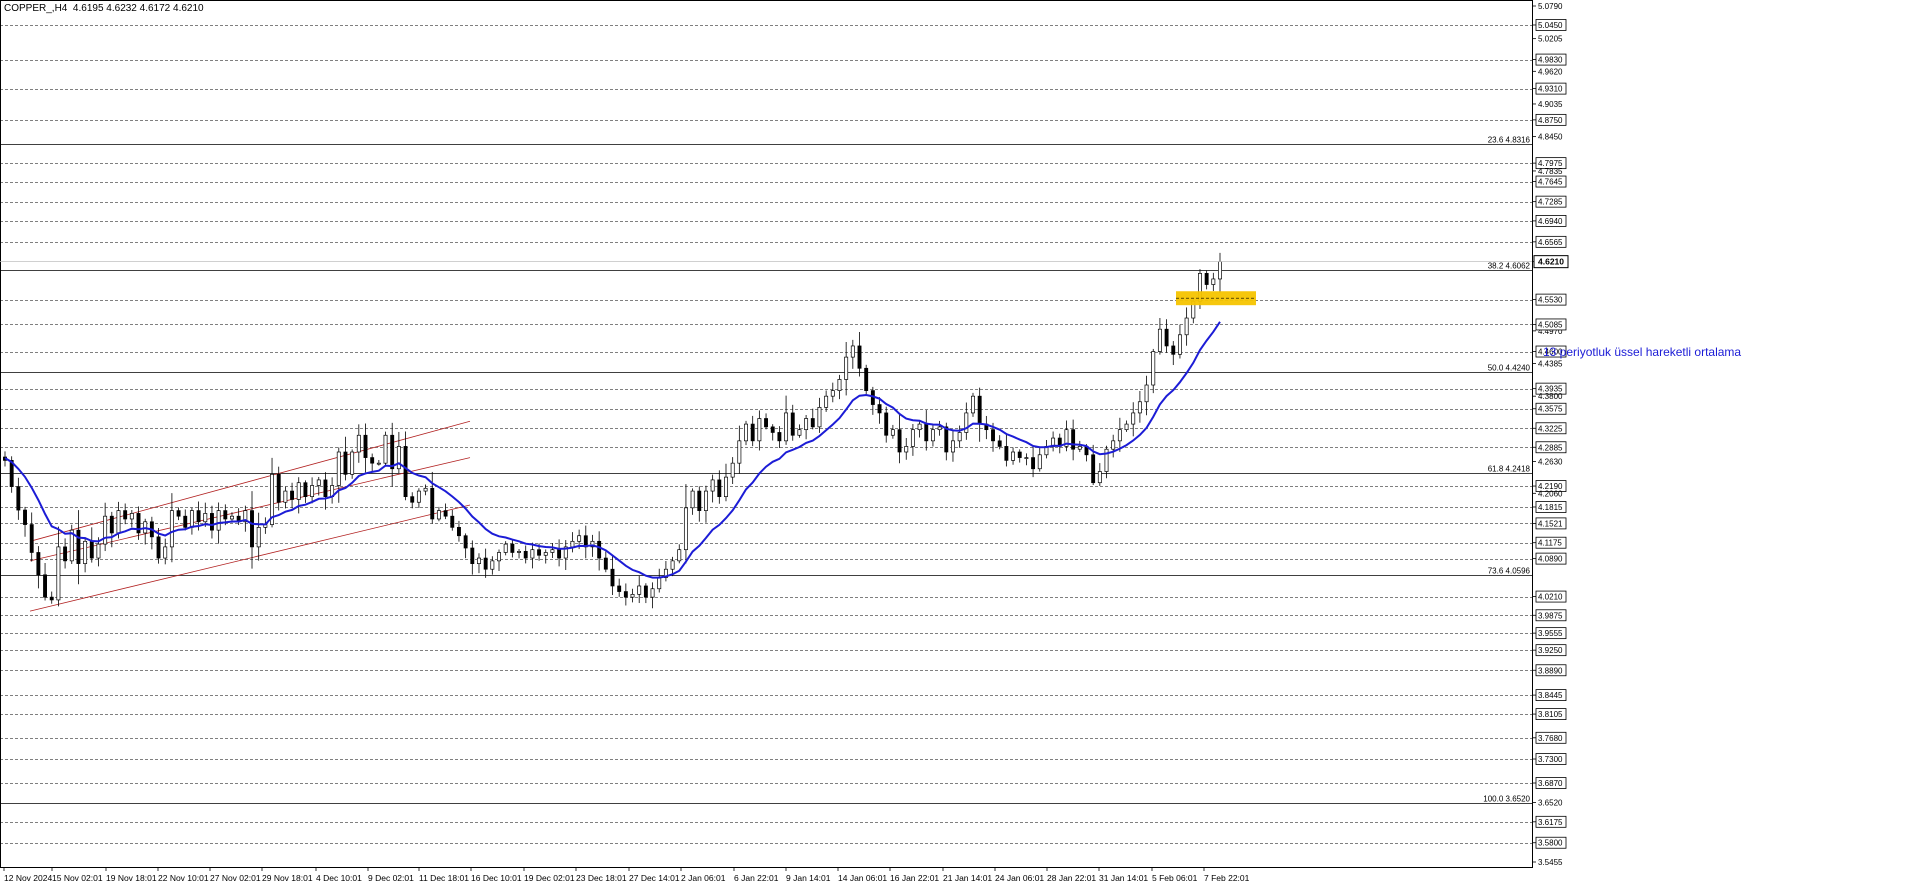 This screenshot has width=1916, height=888. I want to click on xtick-label-13: 2 Jan 06:01, so click(703, 878).